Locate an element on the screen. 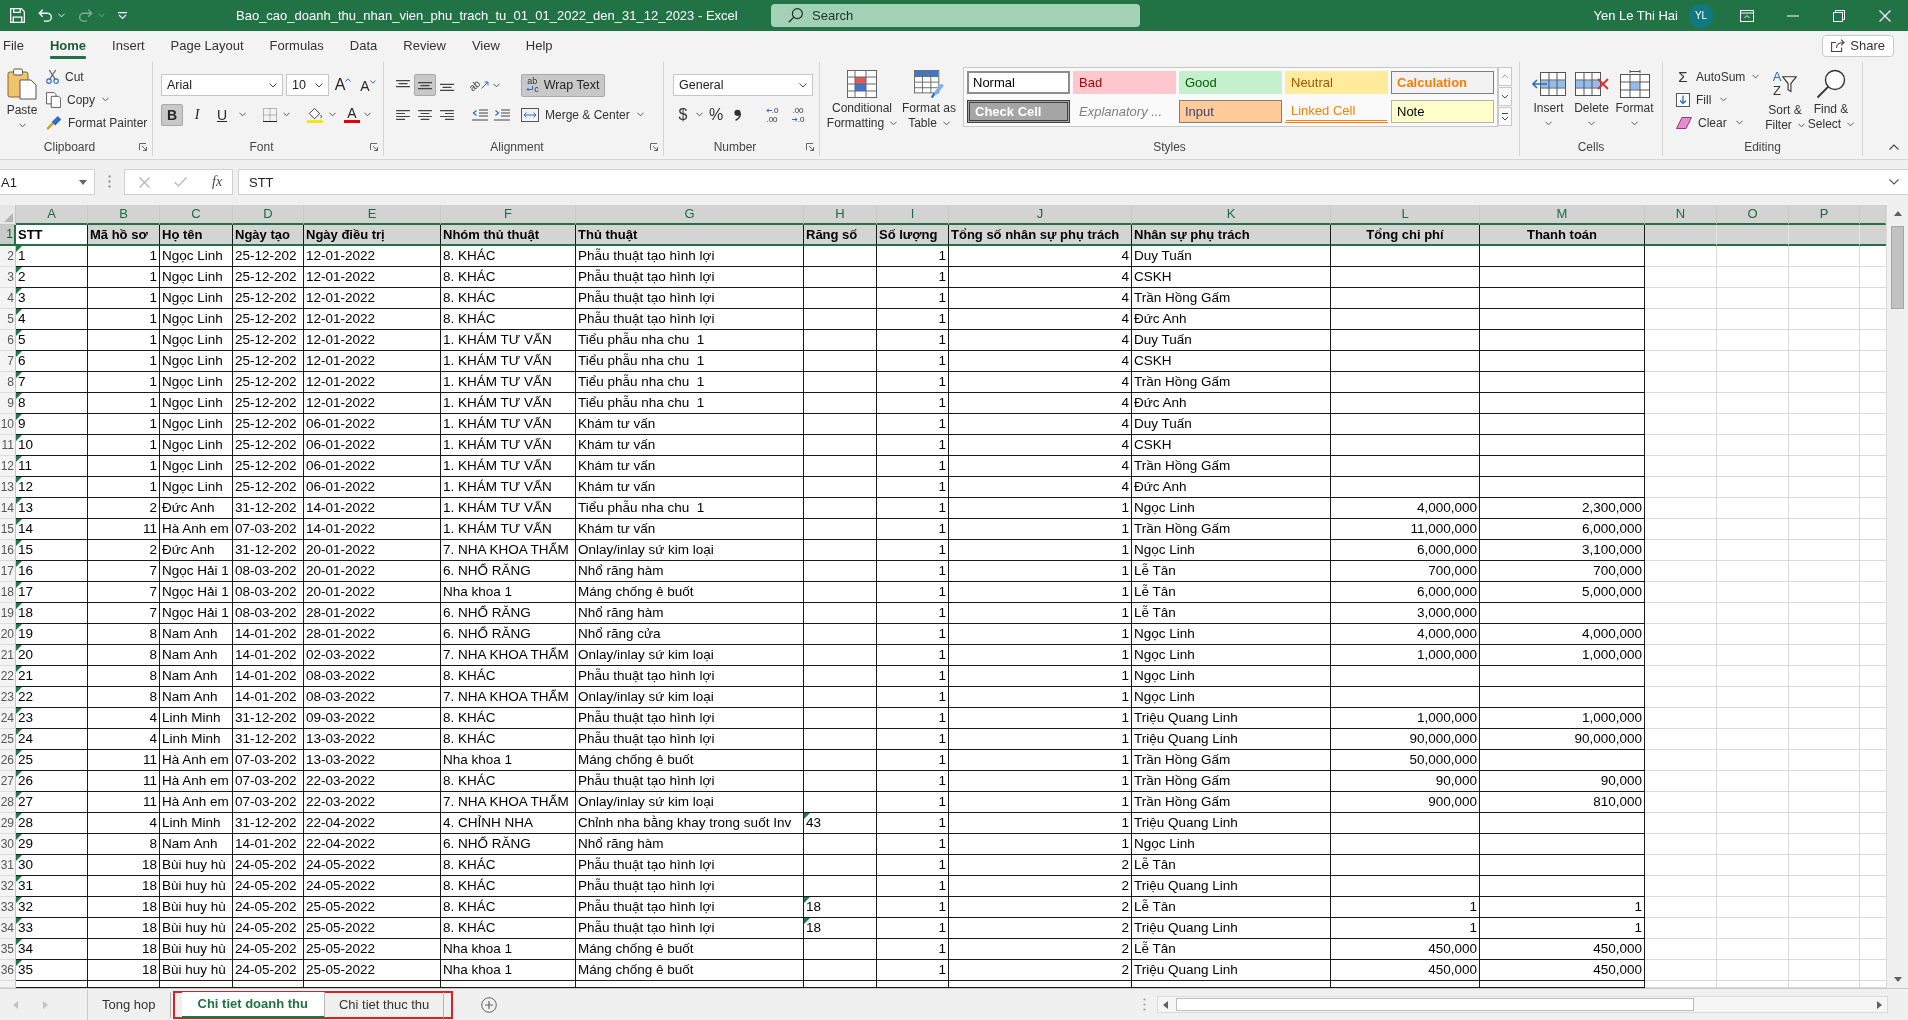  cell-style-option: Input is located at coordinates (1230, 111).